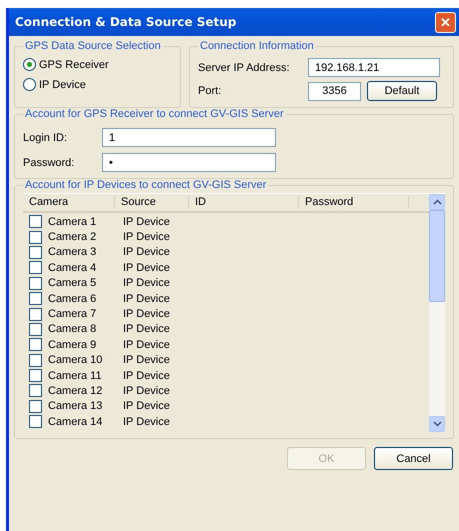  What do you see at coordinates (73, 222) in the screenshot?
I see `table-cell-text: Camera 1` at bounding box center [73, 222].